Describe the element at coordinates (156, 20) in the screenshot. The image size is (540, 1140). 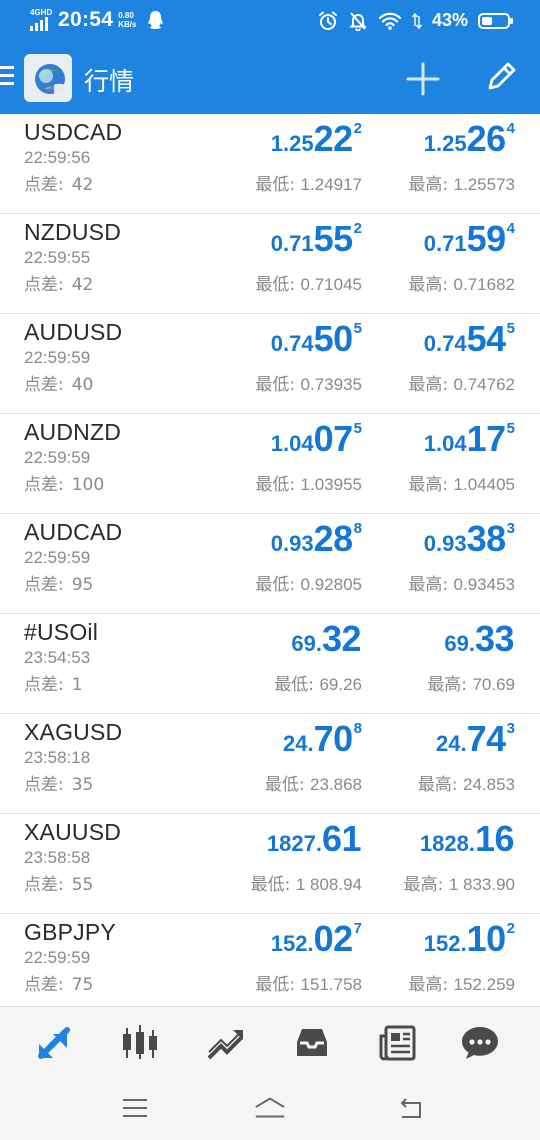
I see `qq-penguin-icon` at that location.